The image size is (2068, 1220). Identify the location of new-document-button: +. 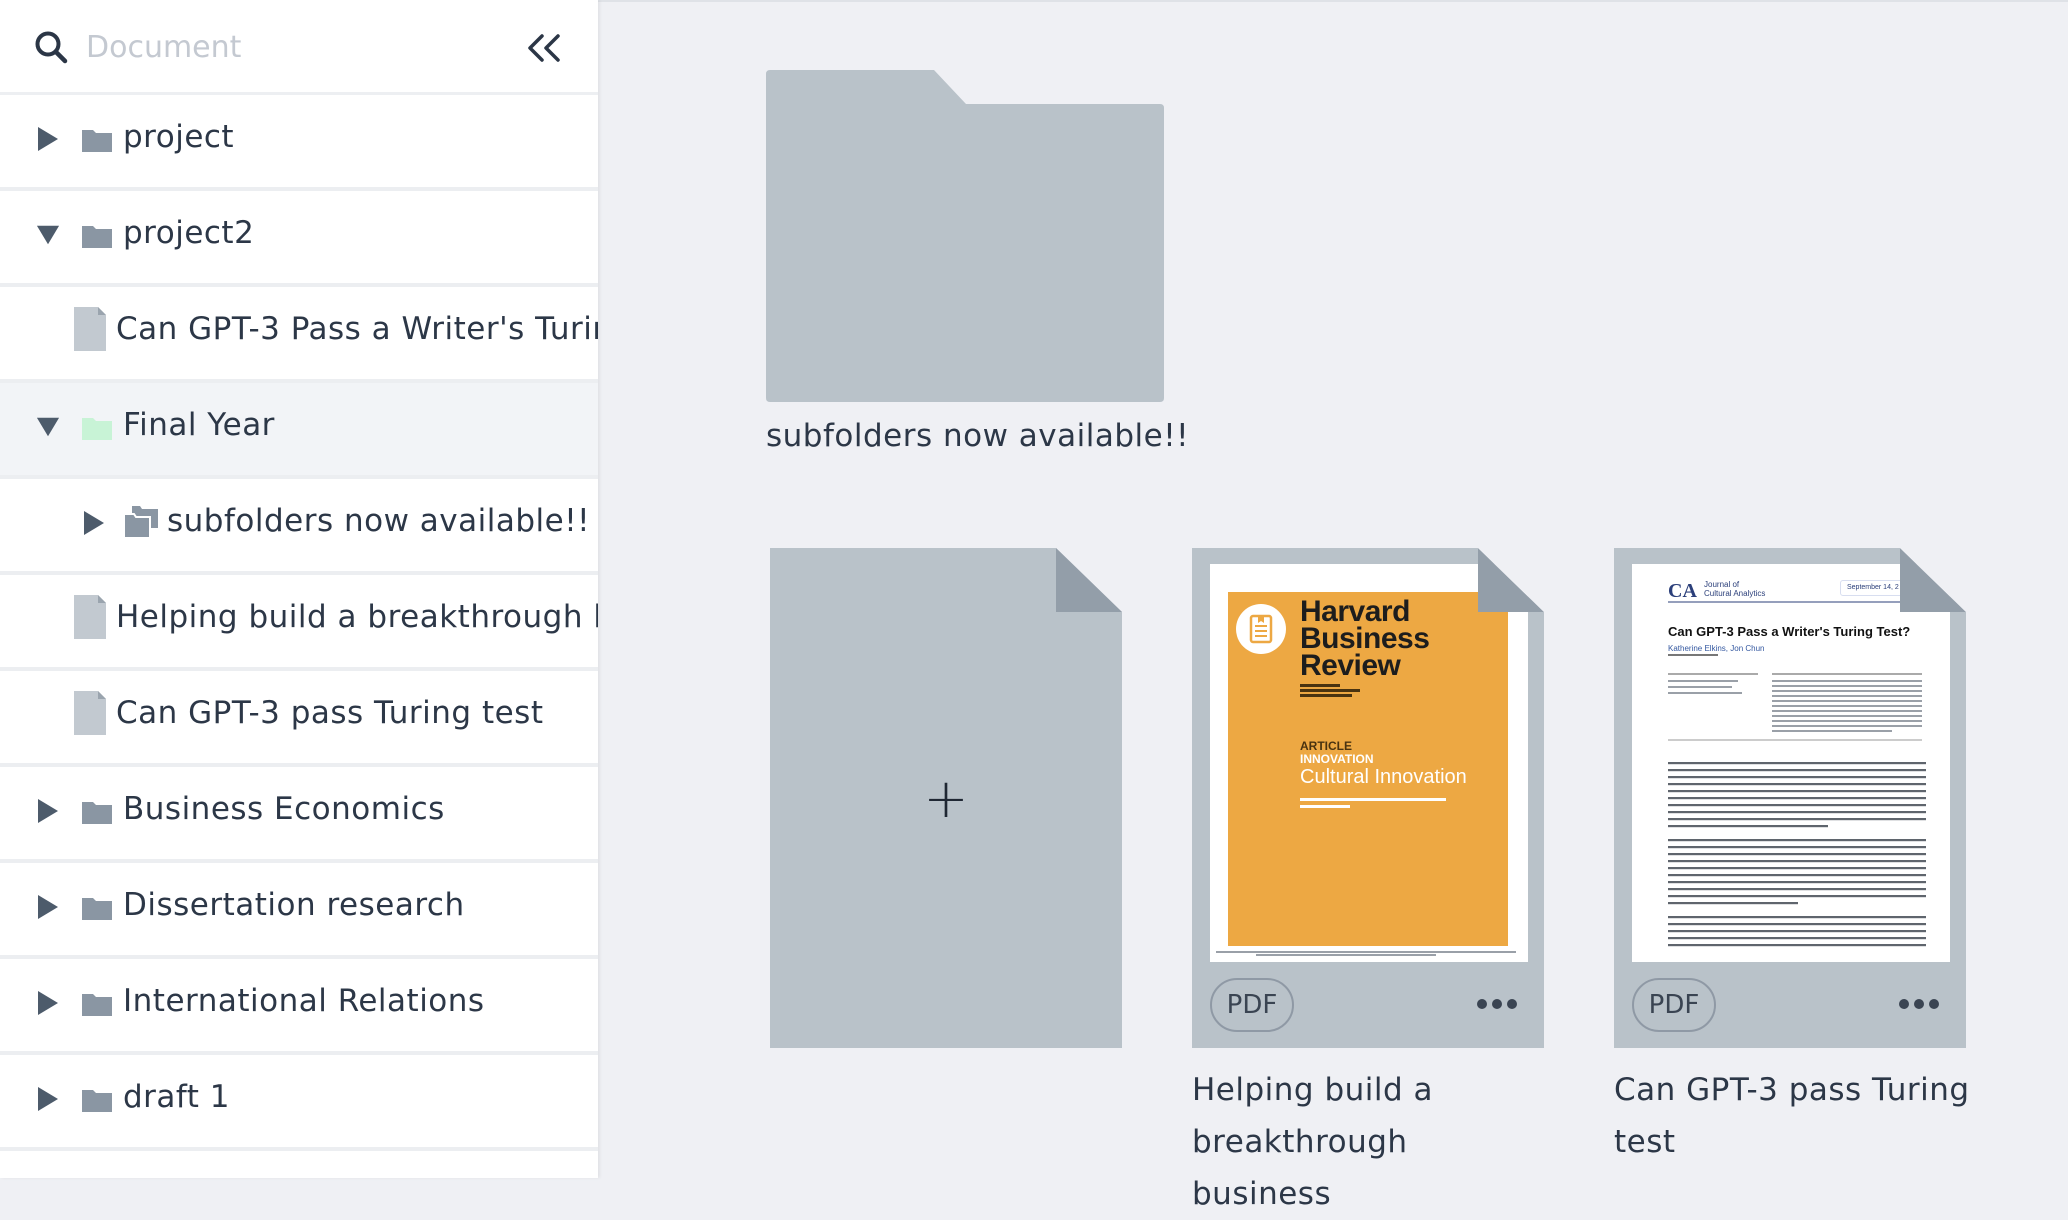
(946, 798).